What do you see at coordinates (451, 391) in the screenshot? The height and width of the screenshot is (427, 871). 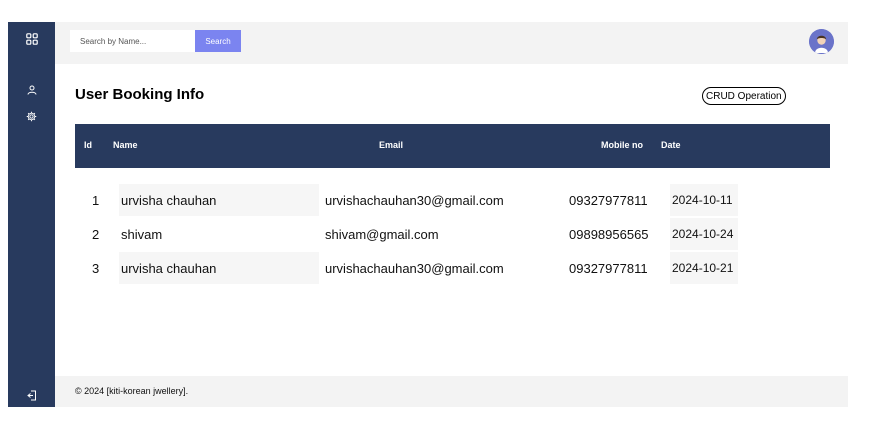 I see `footer: © 2024 [kiti-korean jwellery].` at bounding box center [451, 391].